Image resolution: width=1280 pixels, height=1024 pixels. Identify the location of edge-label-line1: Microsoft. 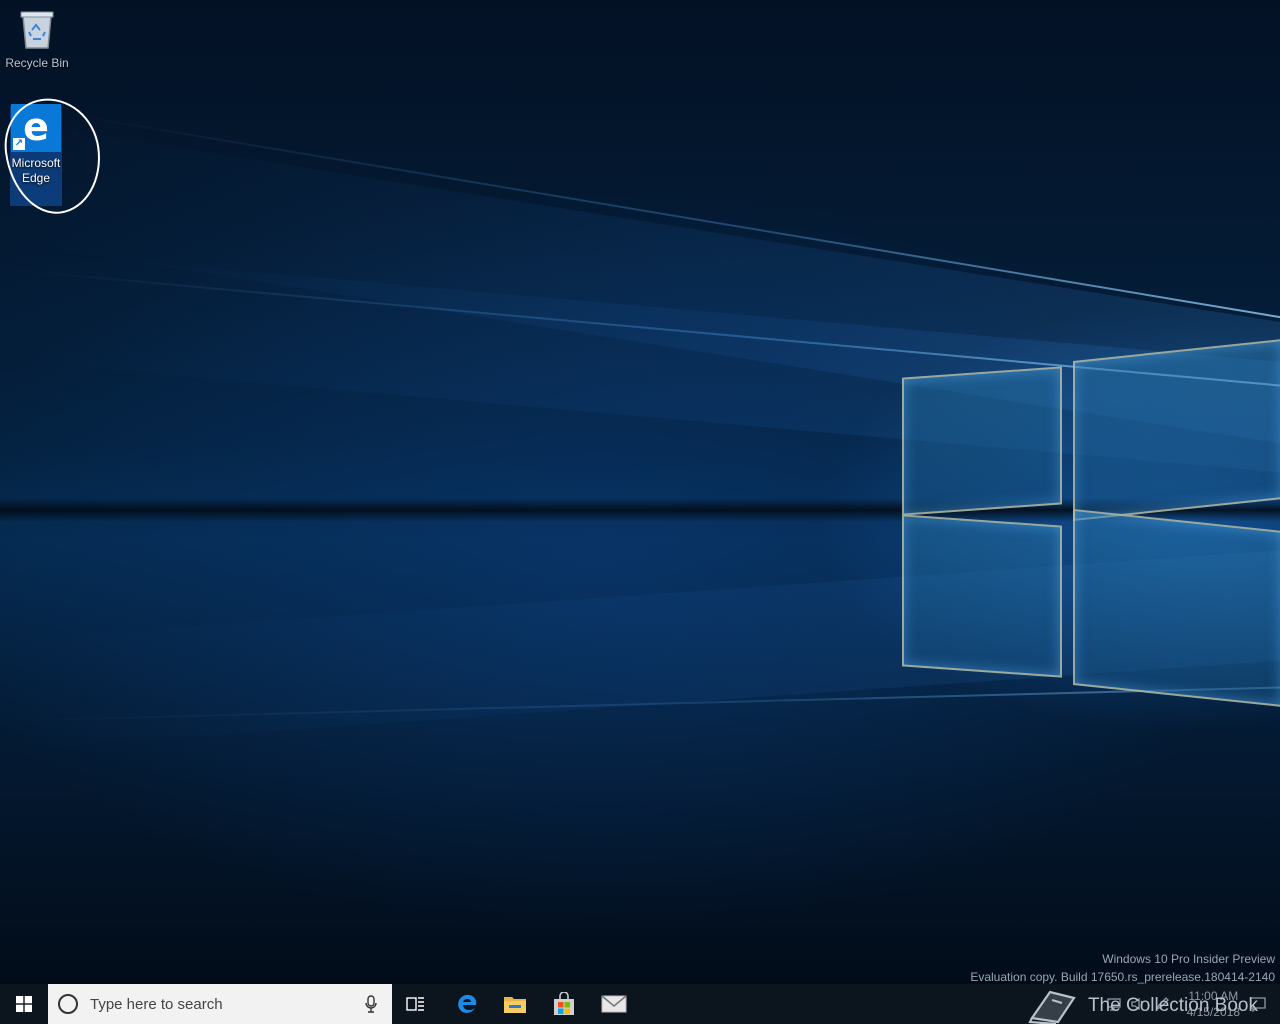
(36, 163).